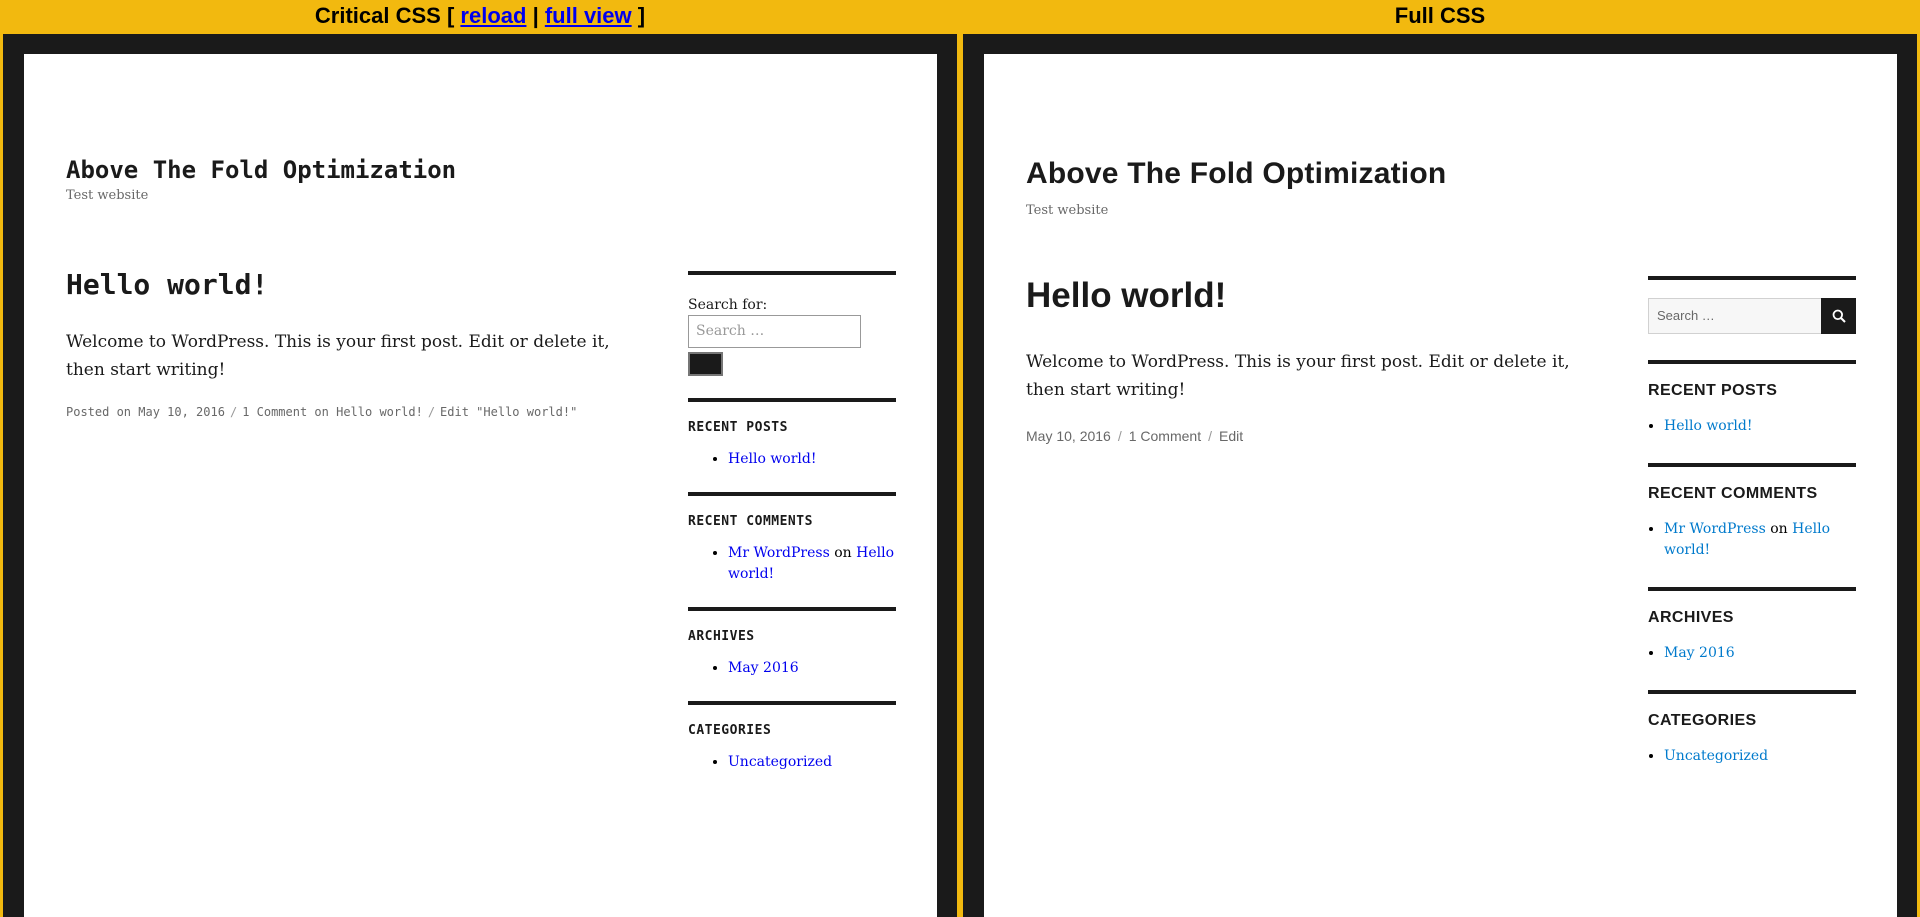  I want to click on edit-link: Edit "Hello world!", so click(508, 412).